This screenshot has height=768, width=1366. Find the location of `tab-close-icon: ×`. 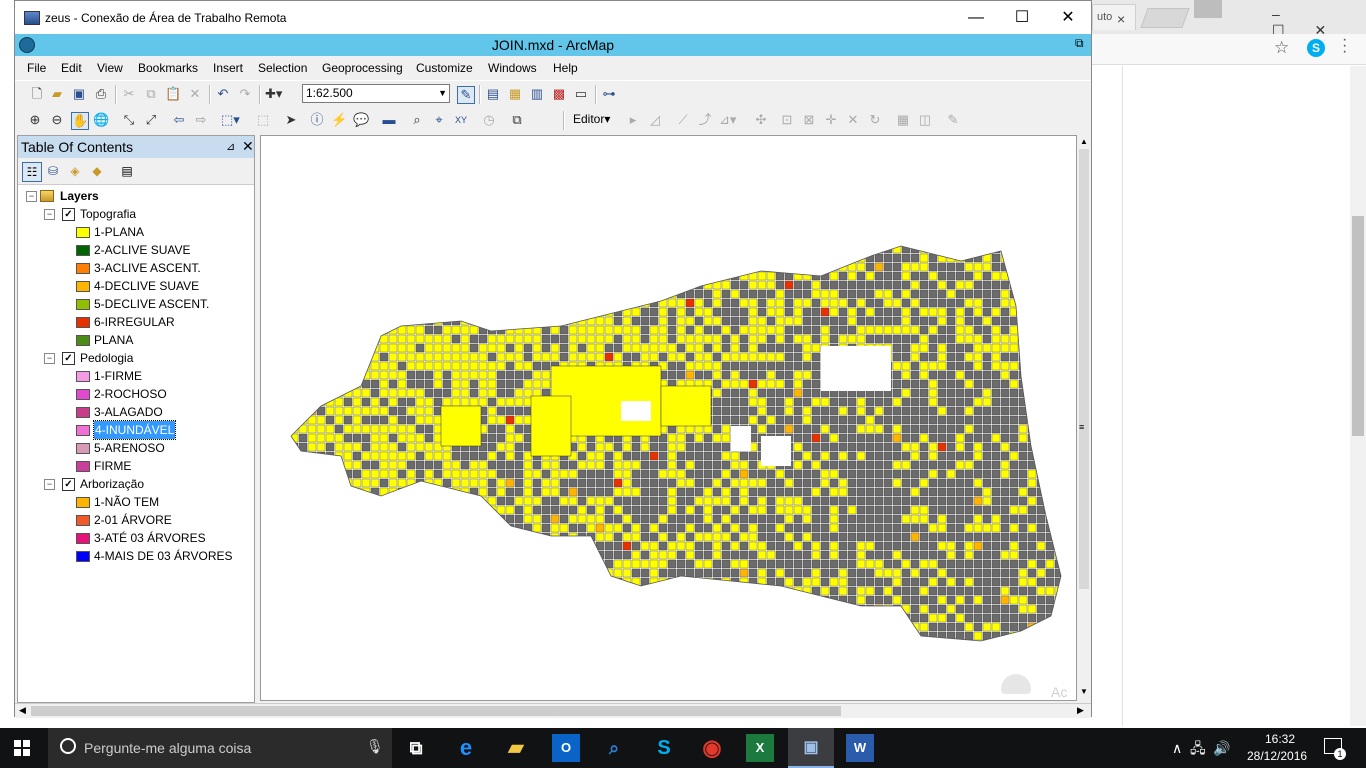

tab-close-icon: × is located at coordinates (1121, 19).